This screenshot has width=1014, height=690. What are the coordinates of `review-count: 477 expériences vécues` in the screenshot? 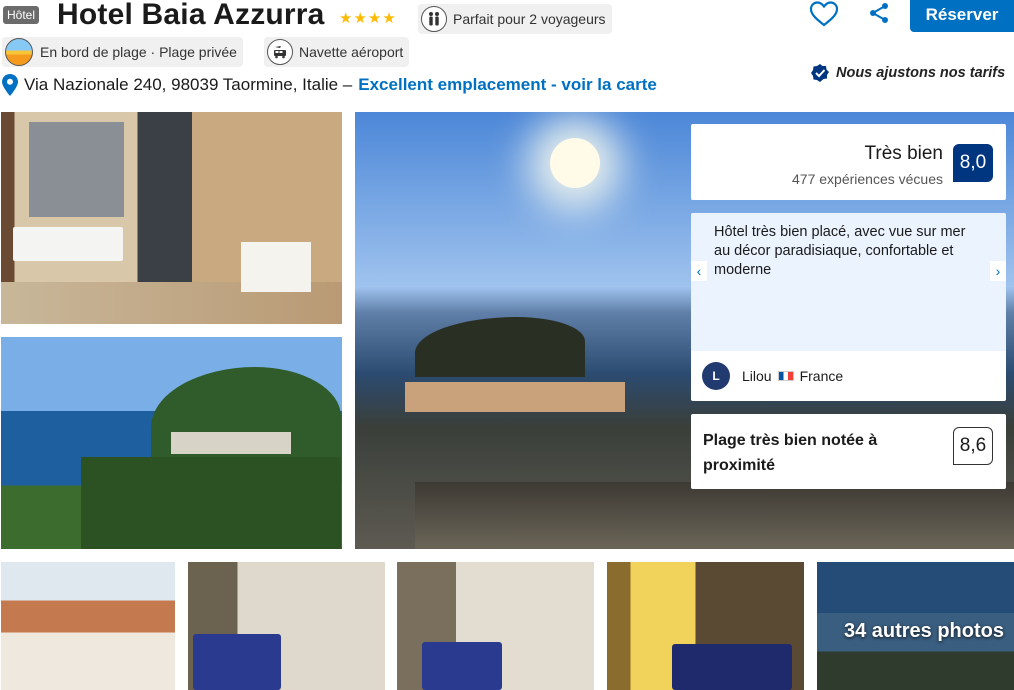 It's located at (867, 179).